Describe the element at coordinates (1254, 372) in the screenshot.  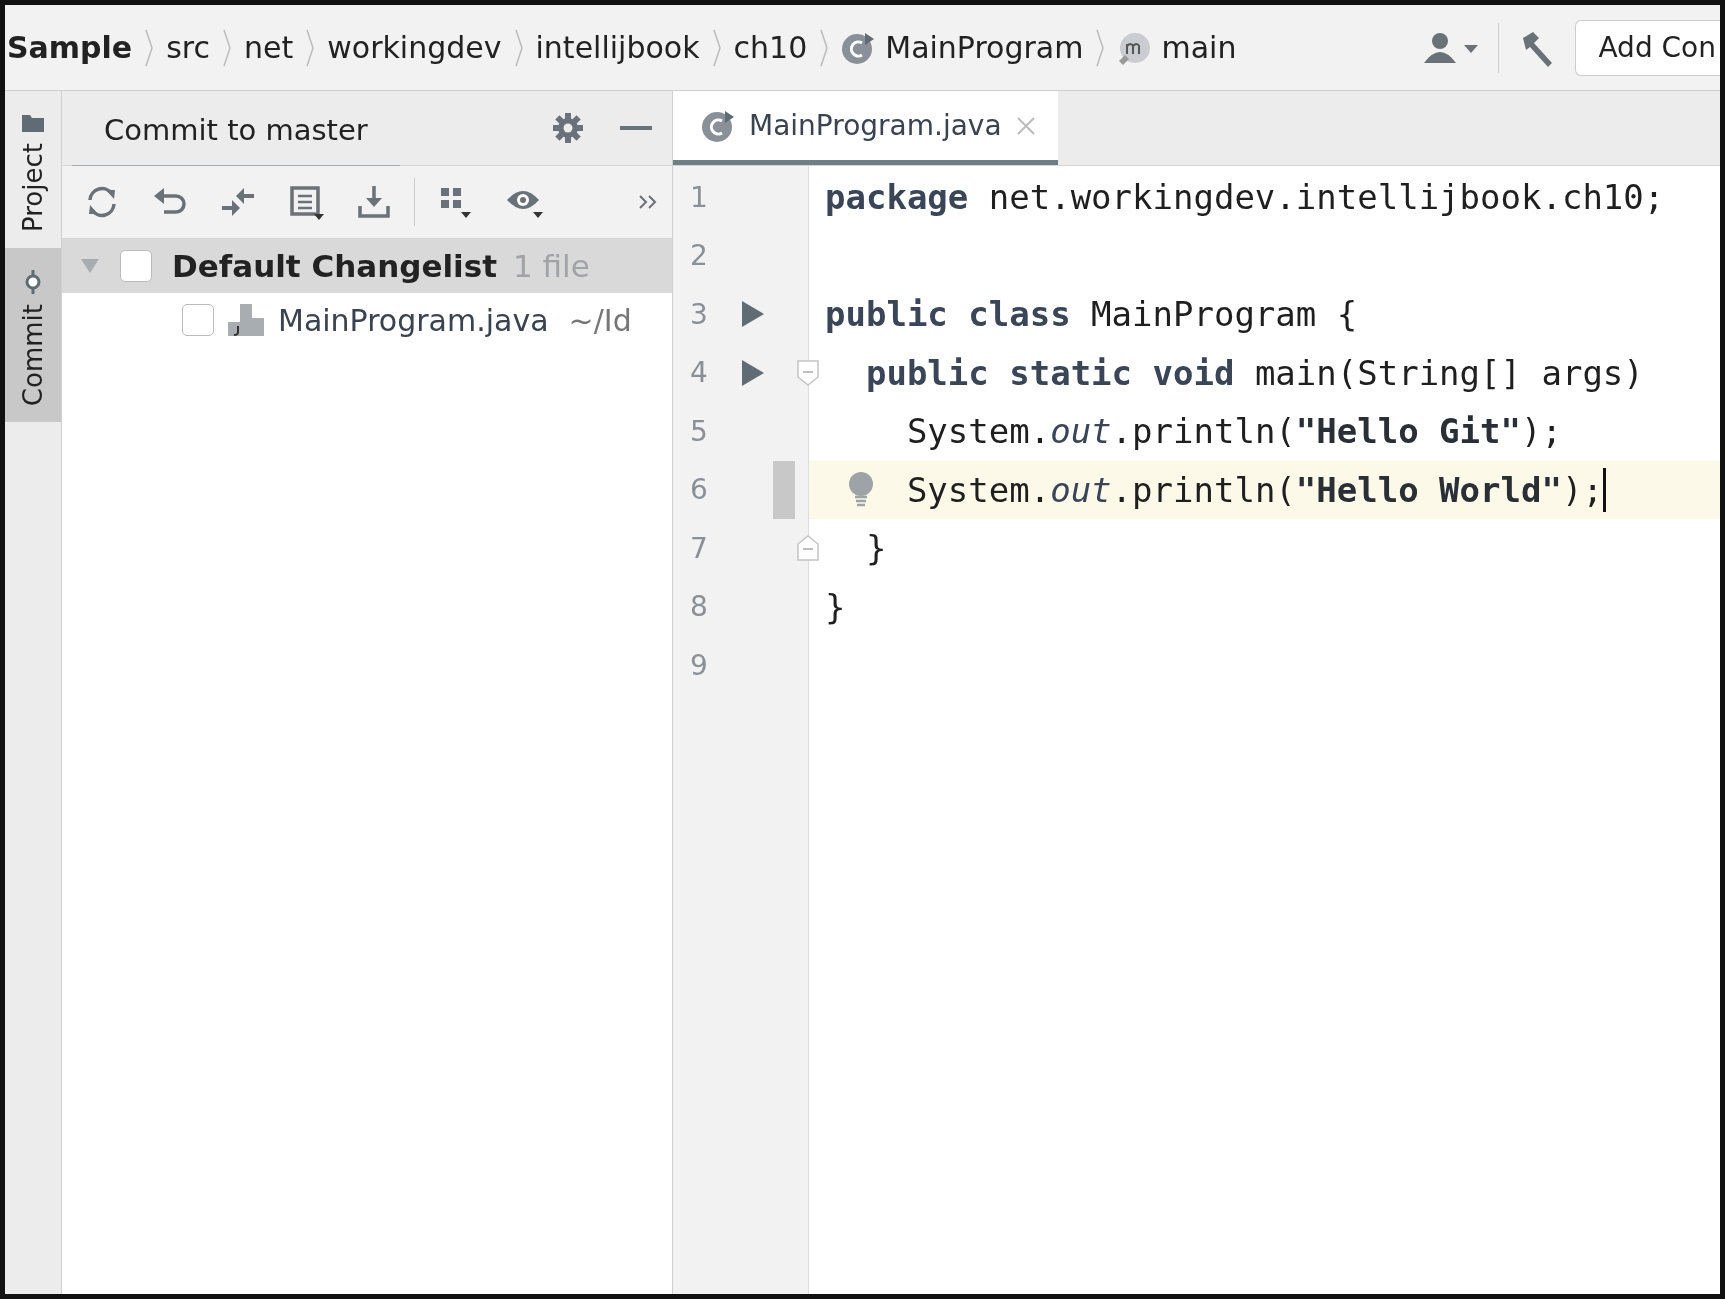
I see `code-line: public static void main(String[] args)` at that location.